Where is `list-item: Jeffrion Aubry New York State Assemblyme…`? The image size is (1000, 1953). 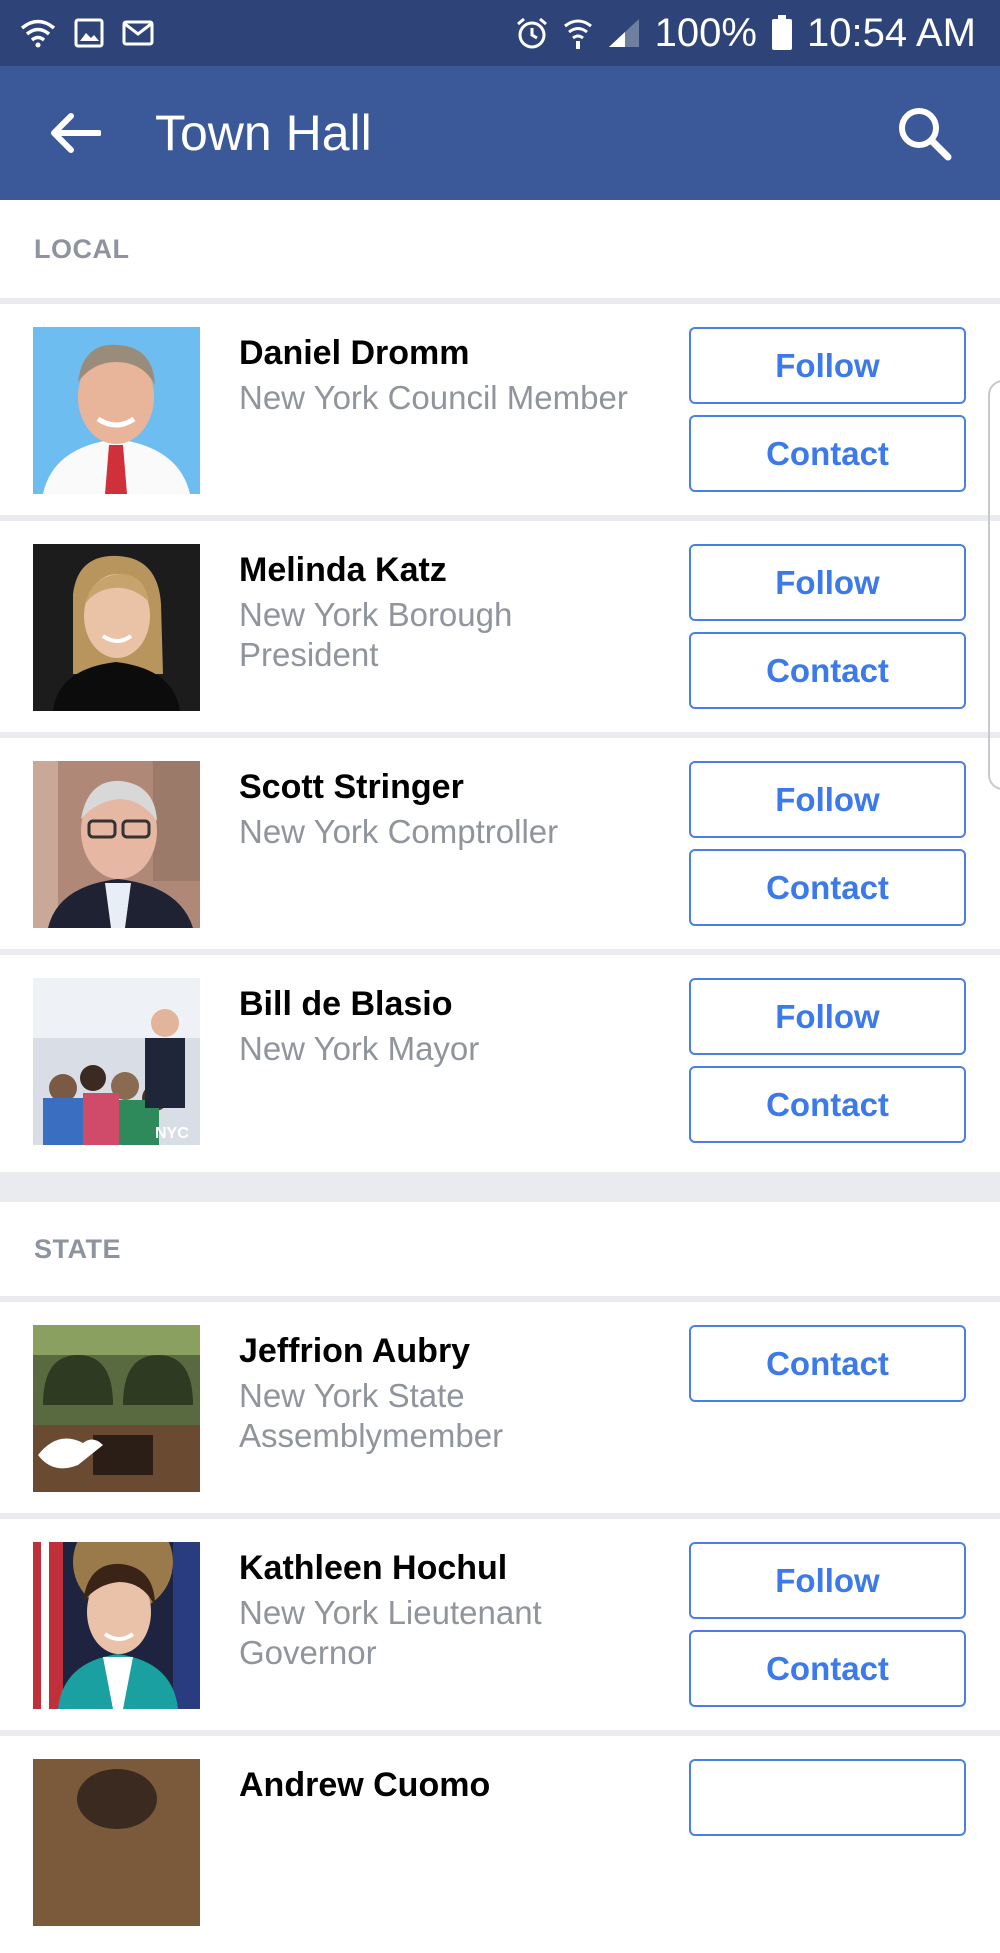
list-item: Jeffrion Aubry New York State Assemblyme… is located at coordinates (500, 1410).